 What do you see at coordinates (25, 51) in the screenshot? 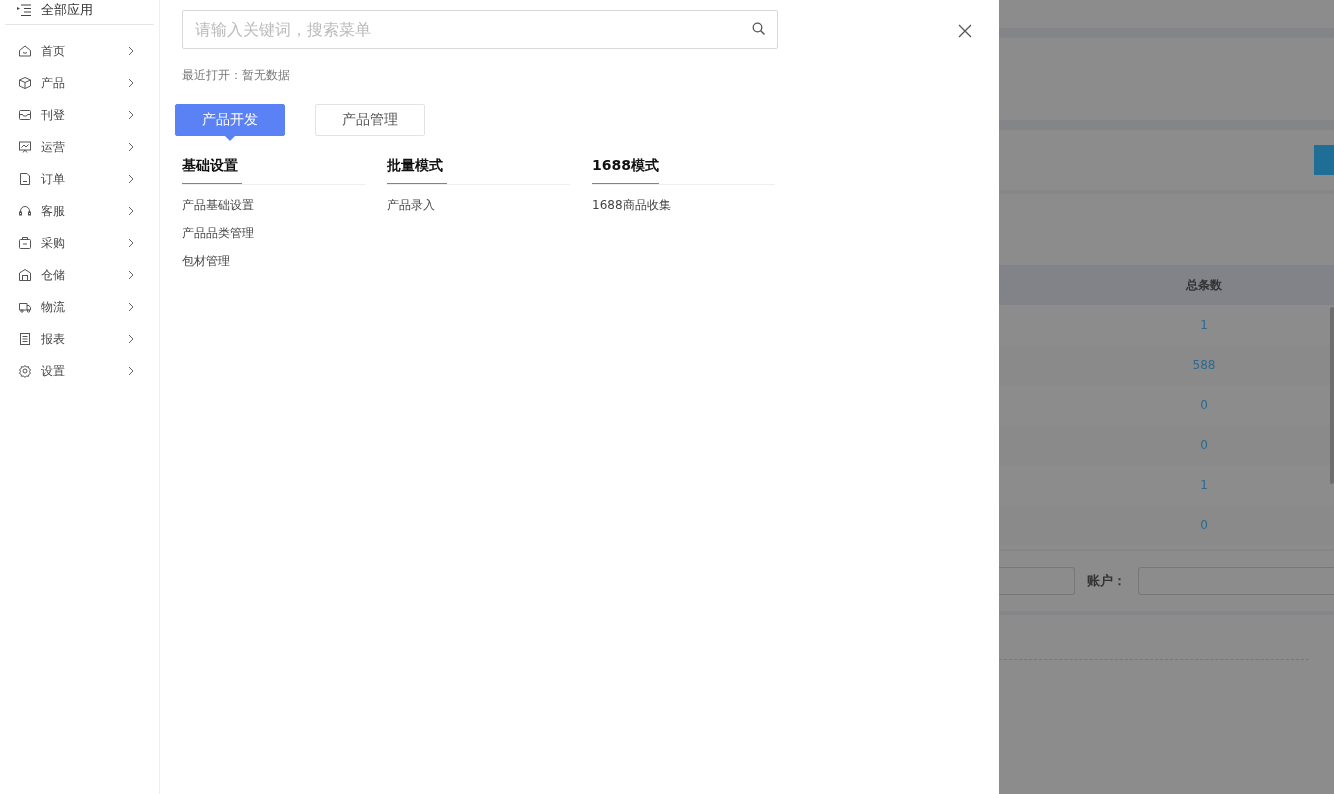
I see `home-icon` at bounding box center [25, 51].